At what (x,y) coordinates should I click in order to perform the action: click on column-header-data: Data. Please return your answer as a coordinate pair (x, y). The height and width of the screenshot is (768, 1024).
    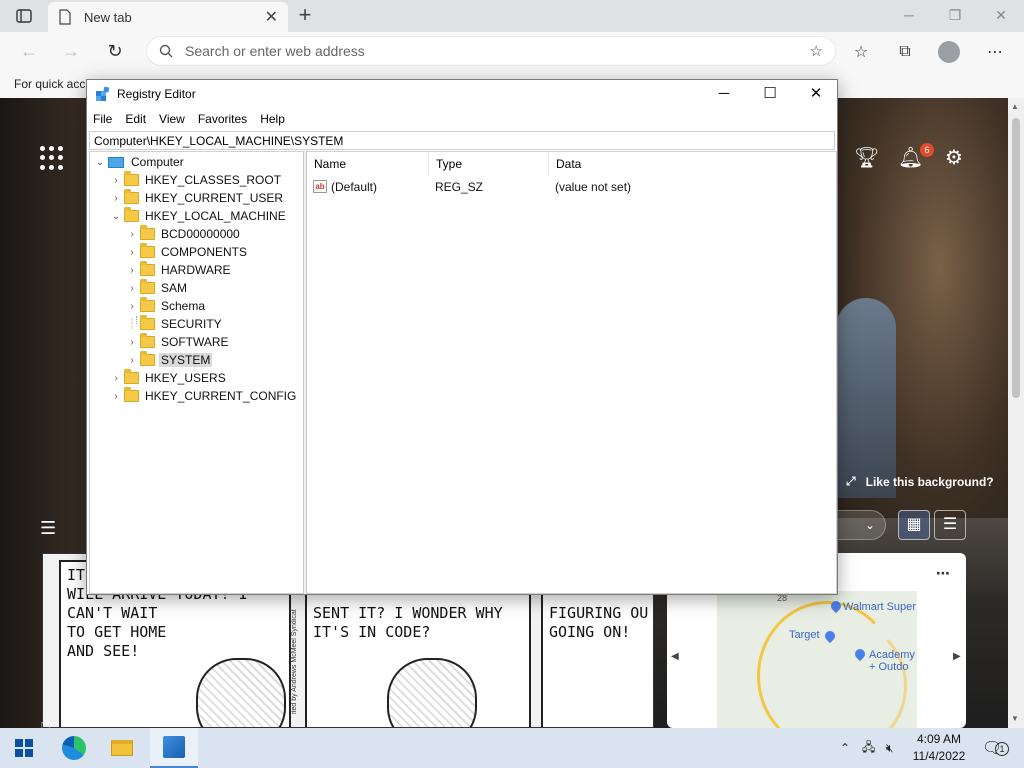
    Looking at the image, I should click on (624, 164).